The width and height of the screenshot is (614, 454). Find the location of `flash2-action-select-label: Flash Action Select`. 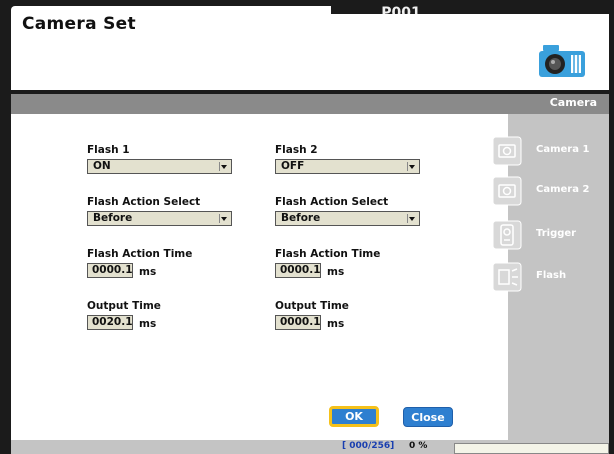

flash2-action-select-label: Flash Action Select is located at coordinates (332, 202).